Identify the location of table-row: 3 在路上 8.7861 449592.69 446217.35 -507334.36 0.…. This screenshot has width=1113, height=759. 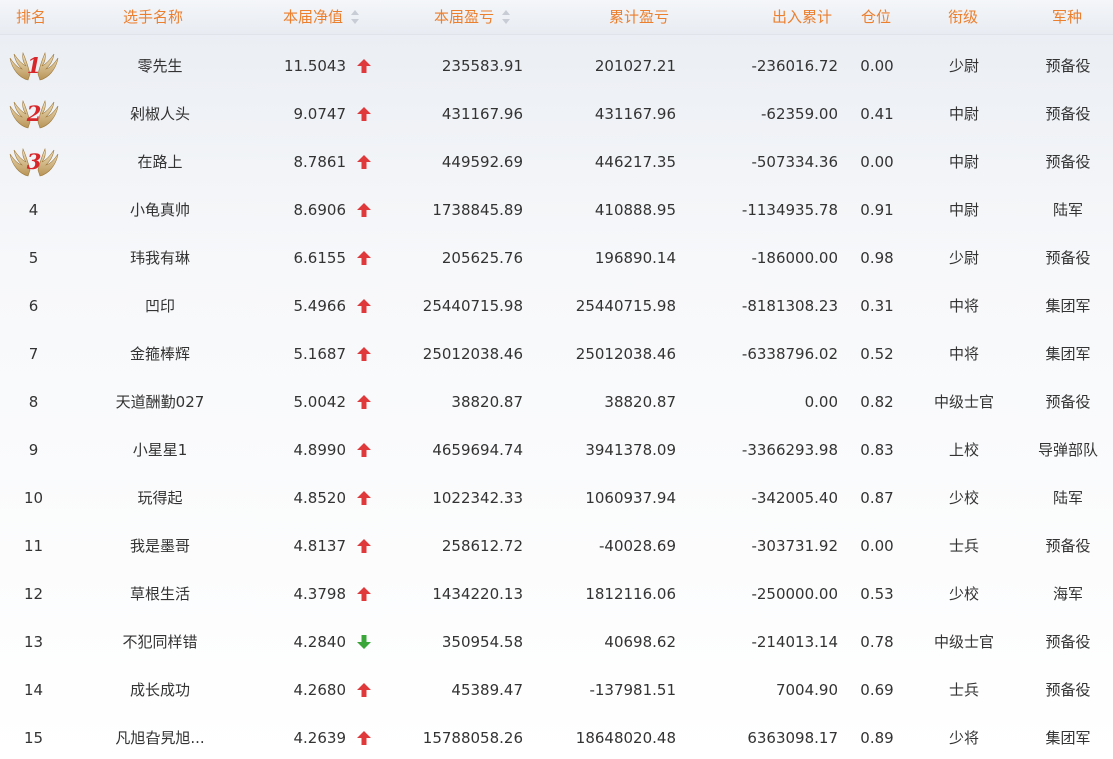
(556, 162).